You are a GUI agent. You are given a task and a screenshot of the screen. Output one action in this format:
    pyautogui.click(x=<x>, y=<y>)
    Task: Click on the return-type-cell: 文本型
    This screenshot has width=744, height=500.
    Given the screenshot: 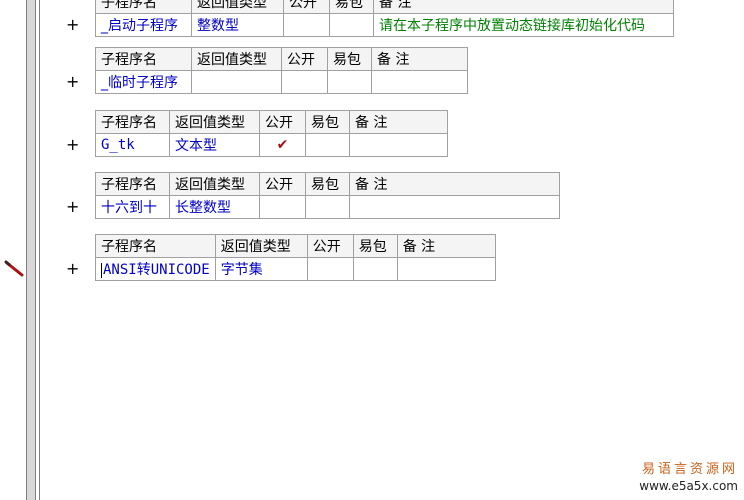 What is the action you would take?
    pyautogui.click(x=214, y=145)
    